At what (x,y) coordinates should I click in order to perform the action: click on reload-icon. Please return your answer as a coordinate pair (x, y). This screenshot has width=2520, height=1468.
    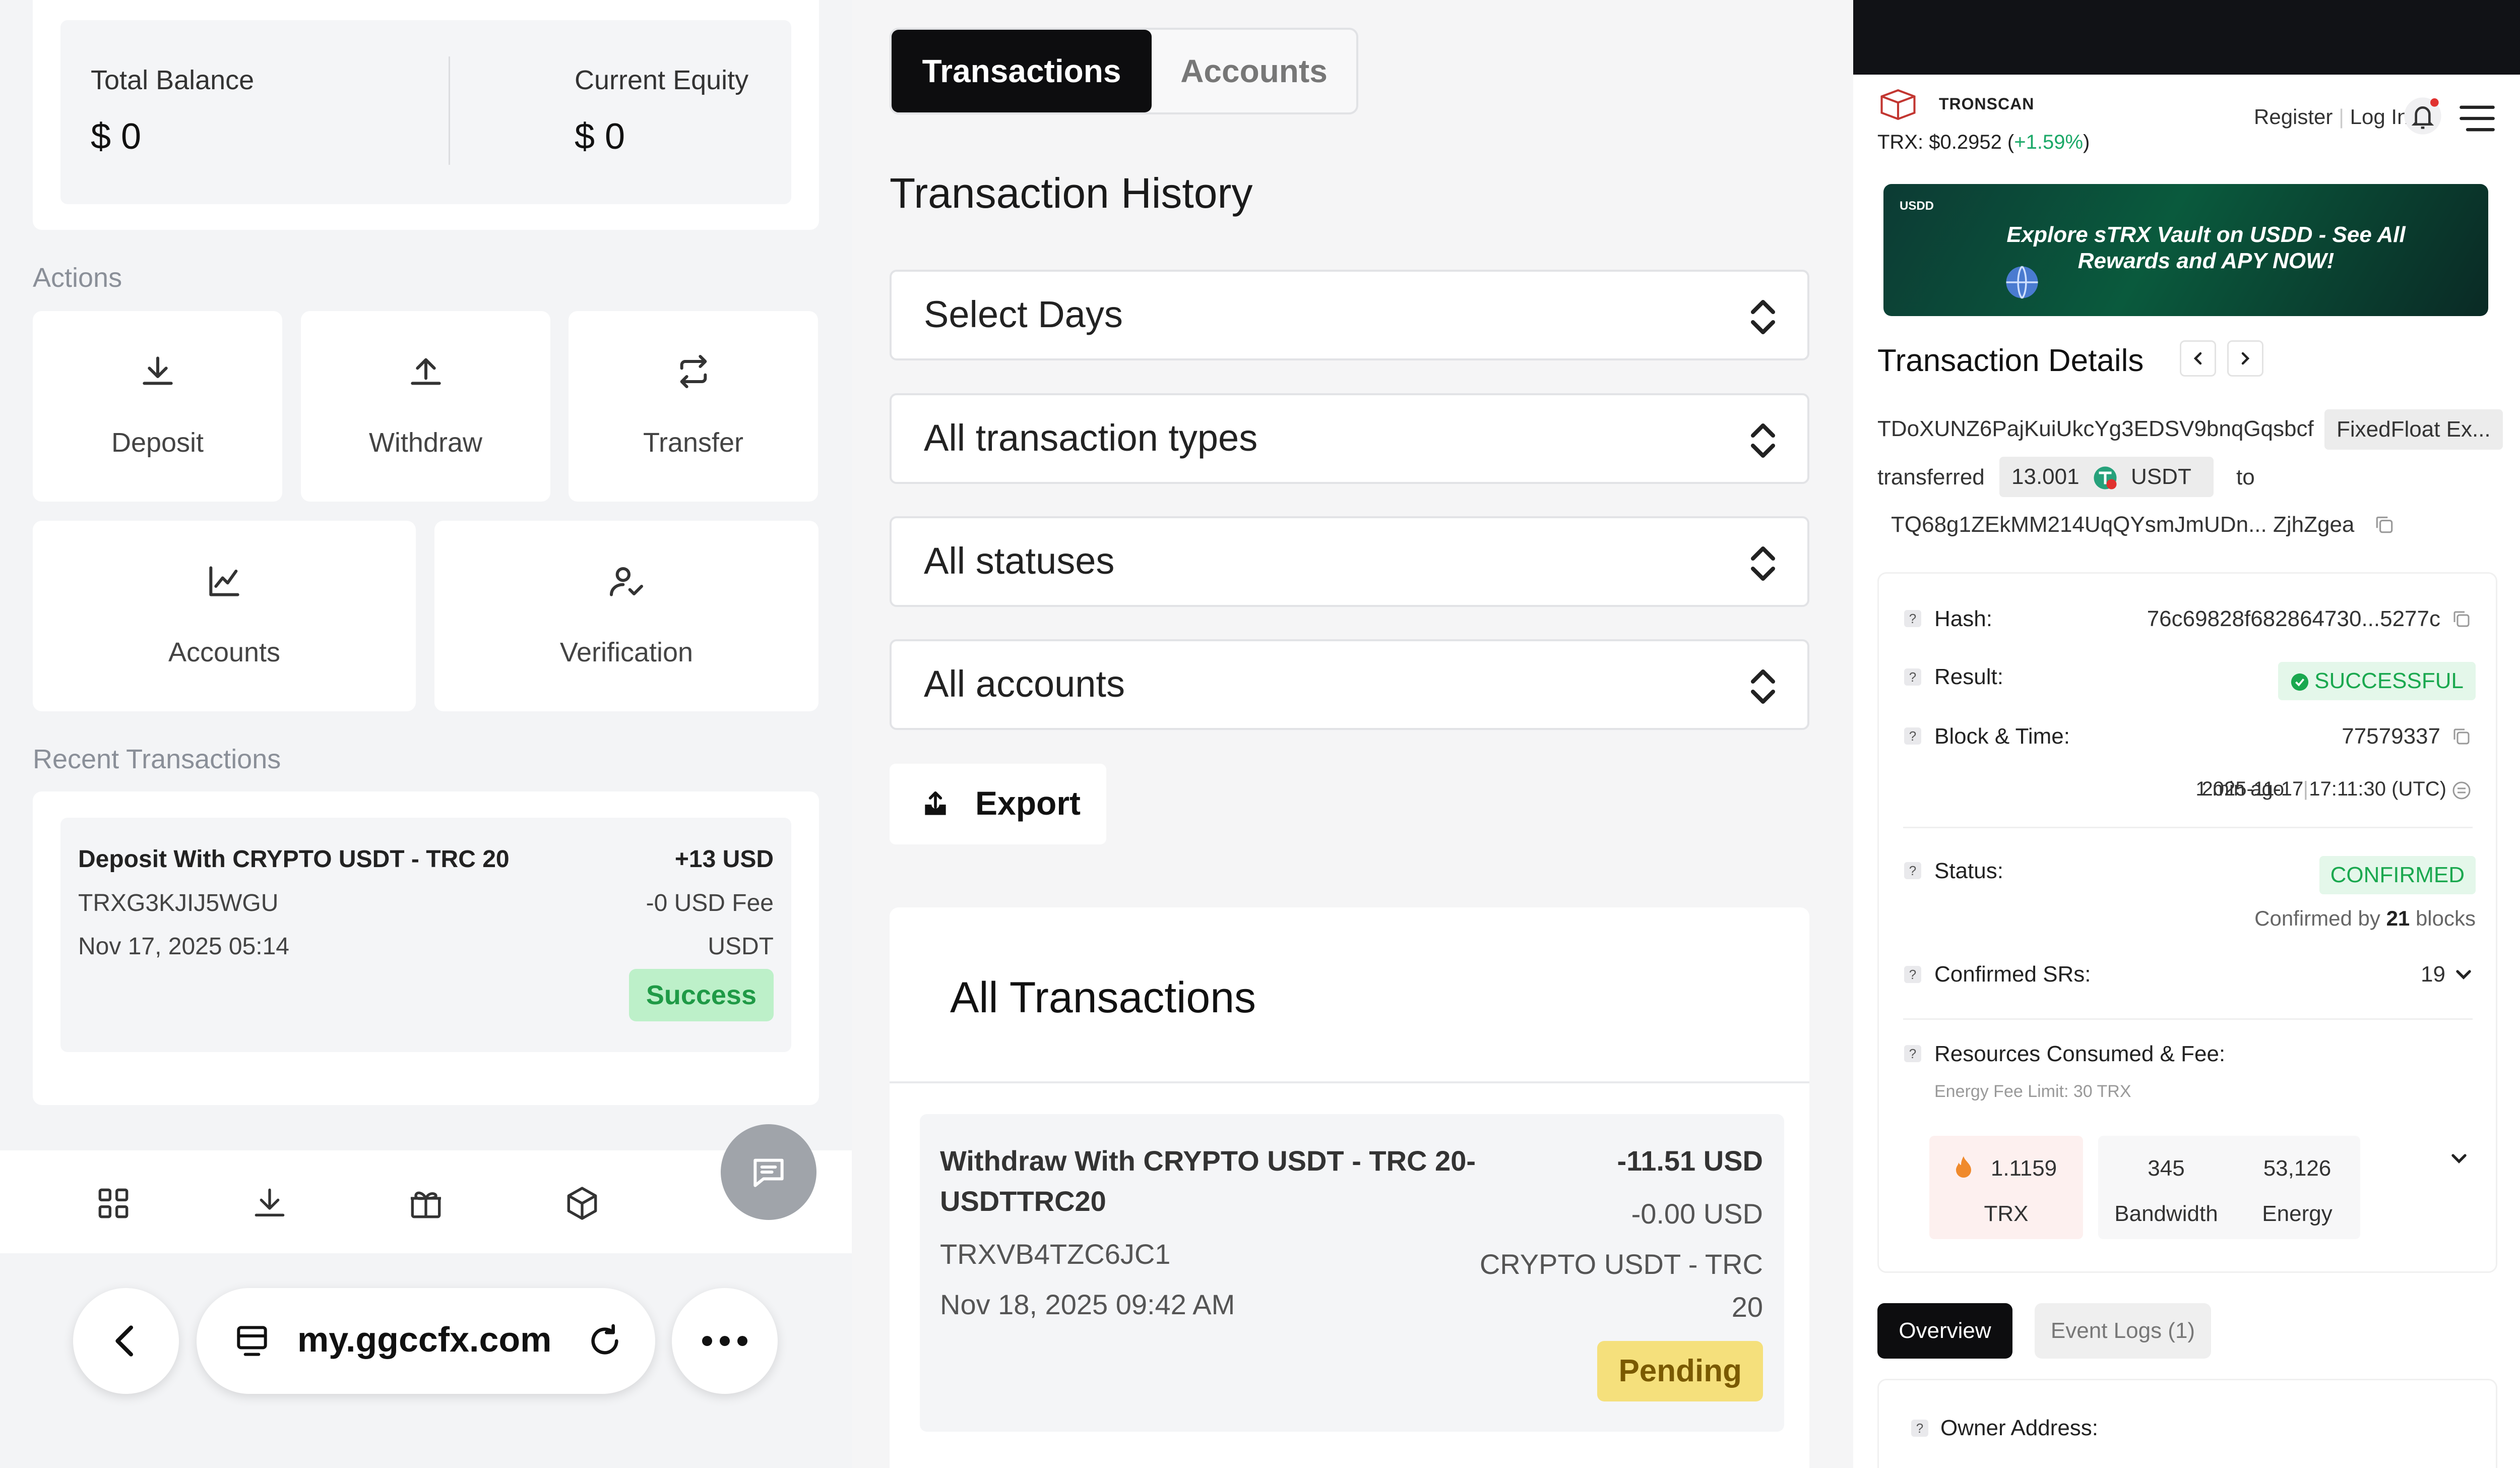
    Looking at the image, I should click on (605, 1341).